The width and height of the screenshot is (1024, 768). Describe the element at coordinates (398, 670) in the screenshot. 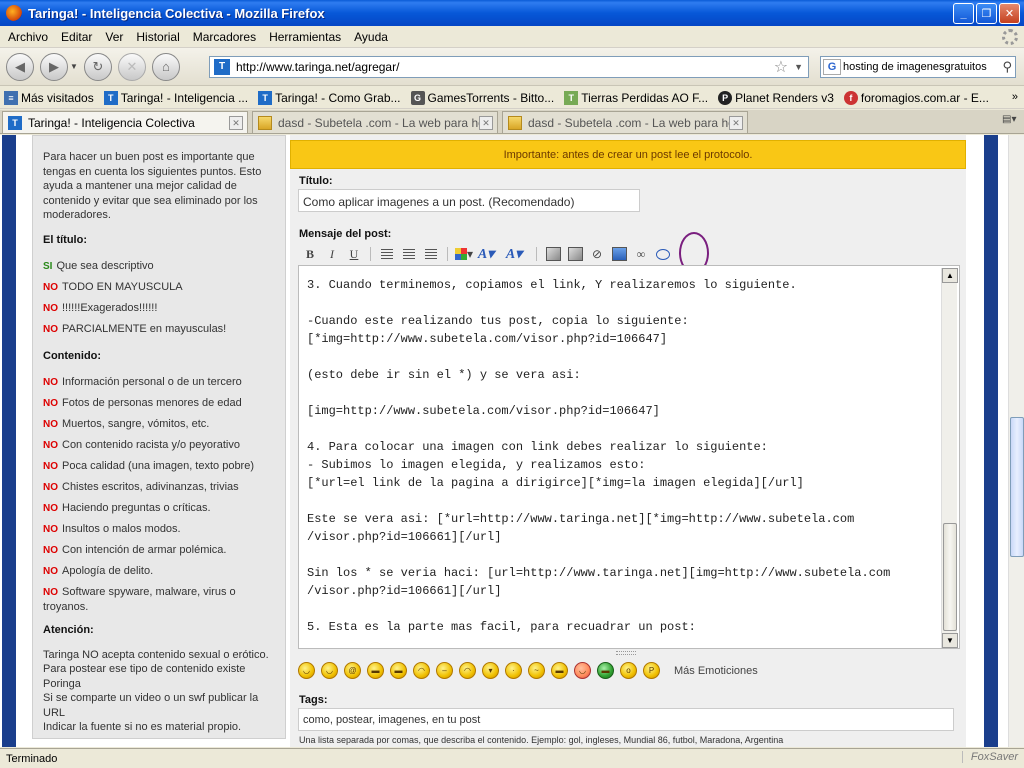

I see `emoticon-laugh-icon: ▬` at that location.